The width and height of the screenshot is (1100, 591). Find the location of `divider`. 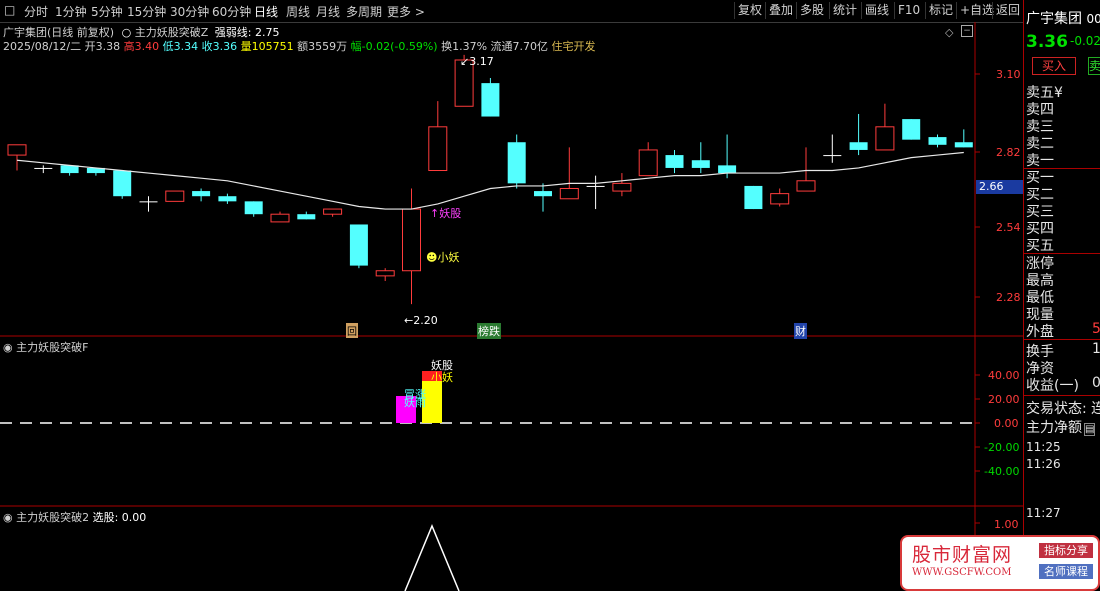

divider is located at coordinates (1062, 395).